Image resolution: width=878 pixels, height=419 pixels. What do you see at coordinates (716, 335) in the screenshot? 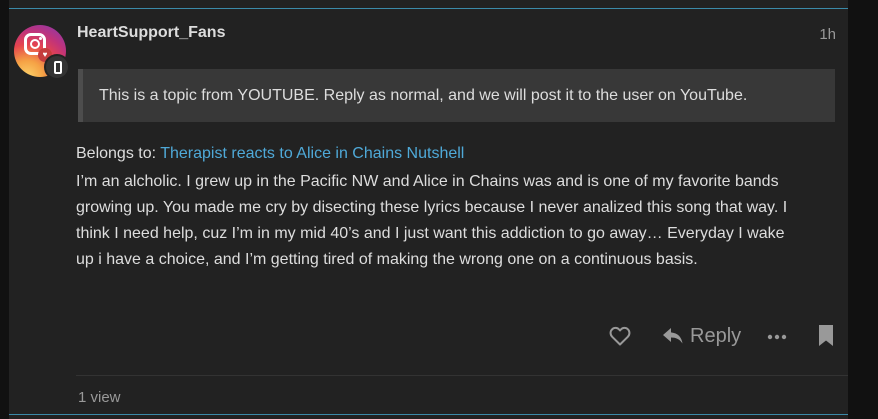
I see `reply-label: Reply` at bounding box center [716, 335].